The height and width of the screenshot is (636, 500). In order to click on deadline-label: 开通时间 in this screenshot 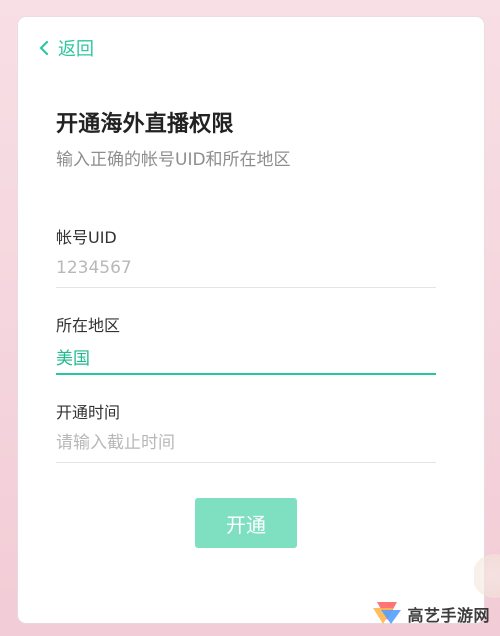, I will do `click(88, 412)`.